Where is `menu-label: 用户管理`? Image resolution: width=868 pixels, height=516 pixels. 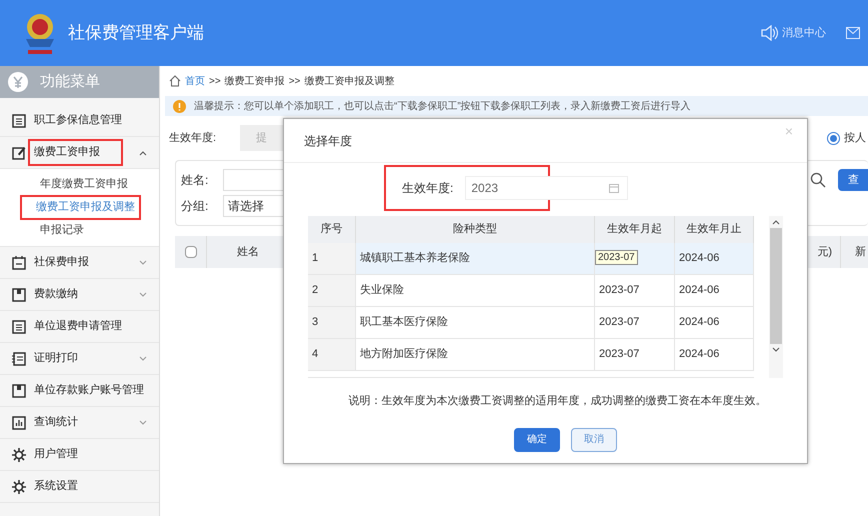 menu-label: 用户管理 is located at coordinates (56, 454).